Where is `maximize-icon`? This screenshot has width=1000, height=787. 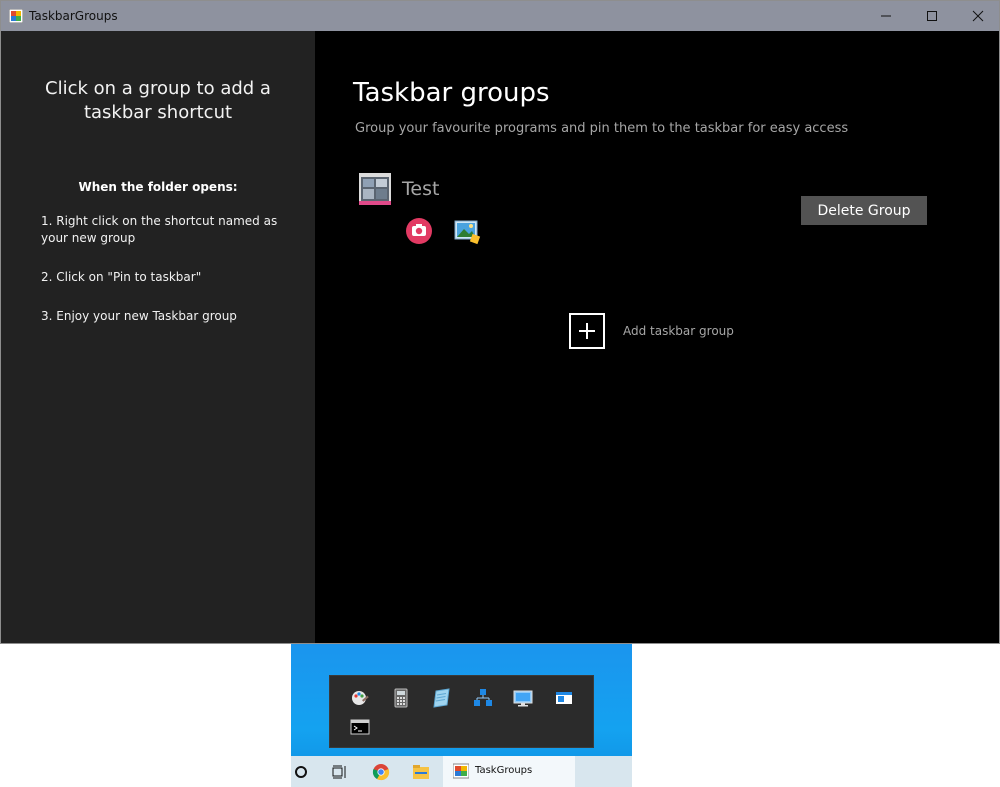
maximize-icon is located at coordinates (932, 16).